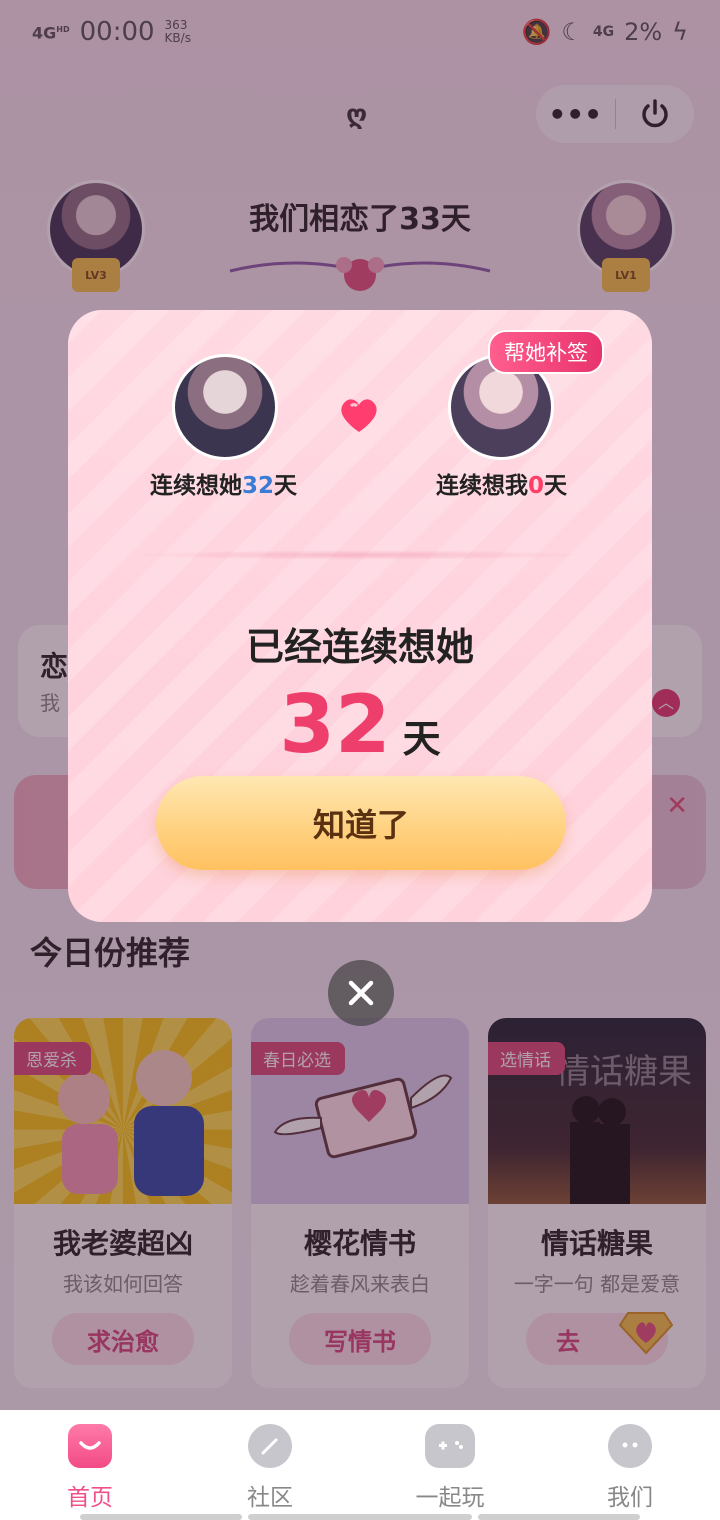  I want to click on tab-us-label: 我们, so click(630, 1498).